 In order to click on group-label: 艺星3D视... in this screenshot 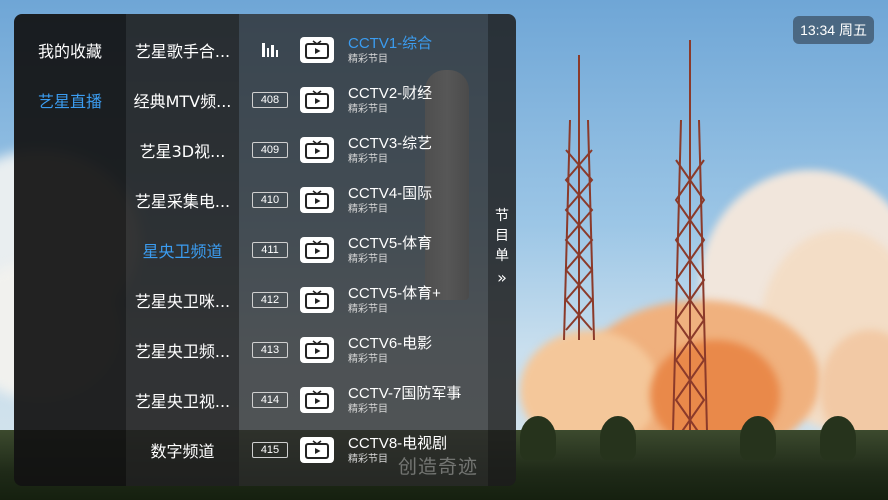, I will do `click(182, 151)`.